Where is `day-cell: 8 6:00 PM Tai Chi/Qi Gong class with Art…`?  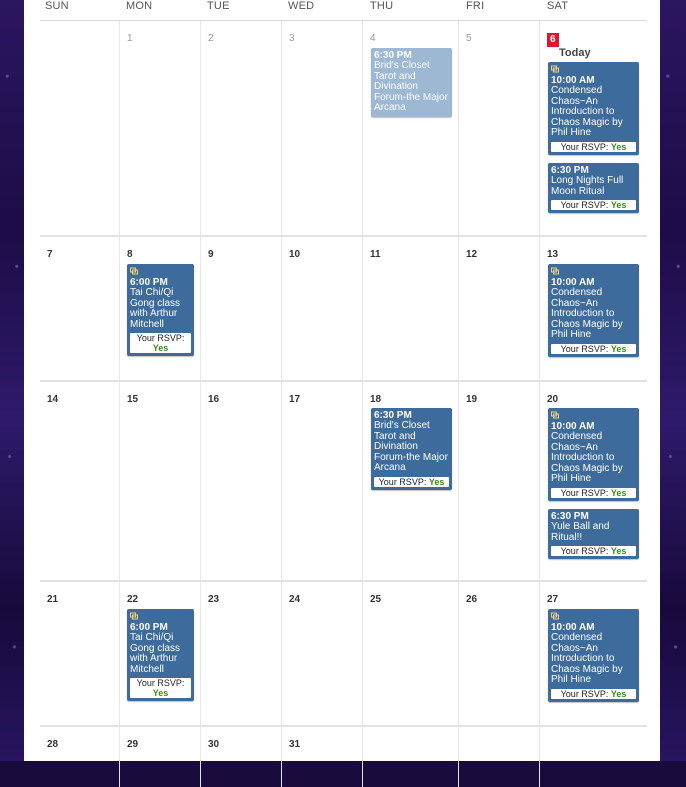 day-cell: 8 6:00 PM Tai Chi/Qi Gong class with Art… is located at coordinates (160, 308).